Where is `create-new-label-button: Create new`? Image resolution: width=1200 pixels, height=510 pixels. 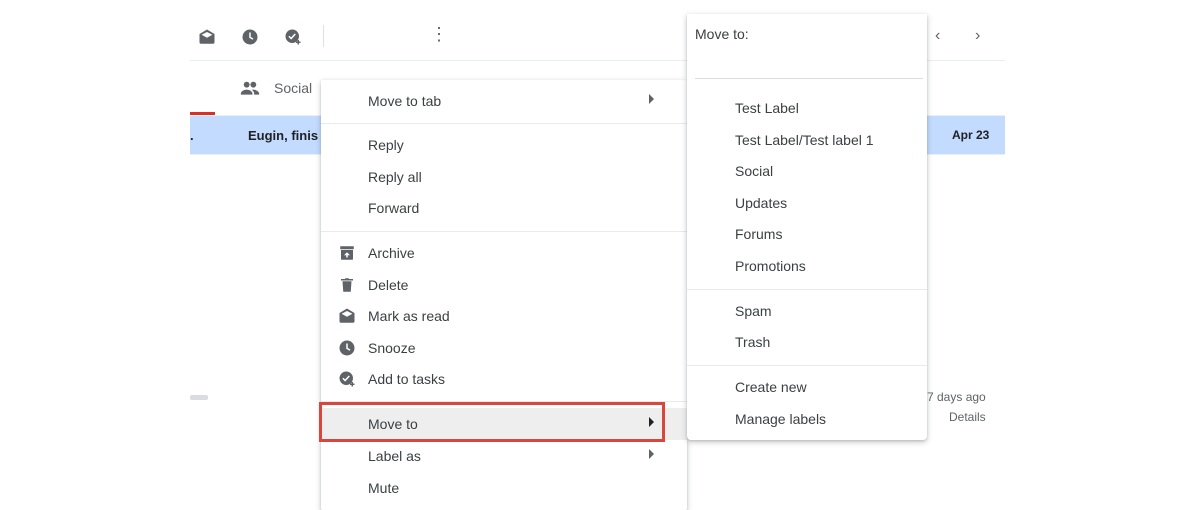
create-new-label-button: Create new is located at coordinates (807, 387).